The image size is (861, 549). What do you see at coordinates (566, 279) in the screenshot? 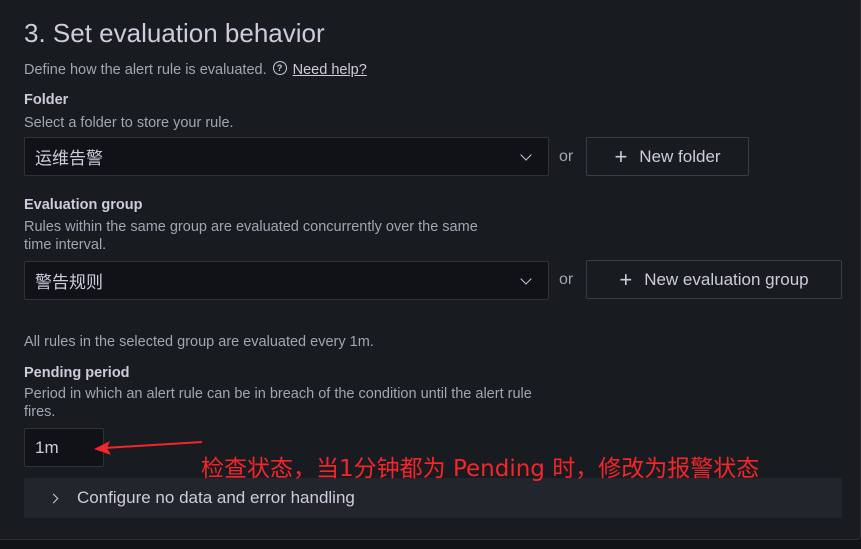
I see `evaluation-group-or-text: or` at bounding box center [566, 279].